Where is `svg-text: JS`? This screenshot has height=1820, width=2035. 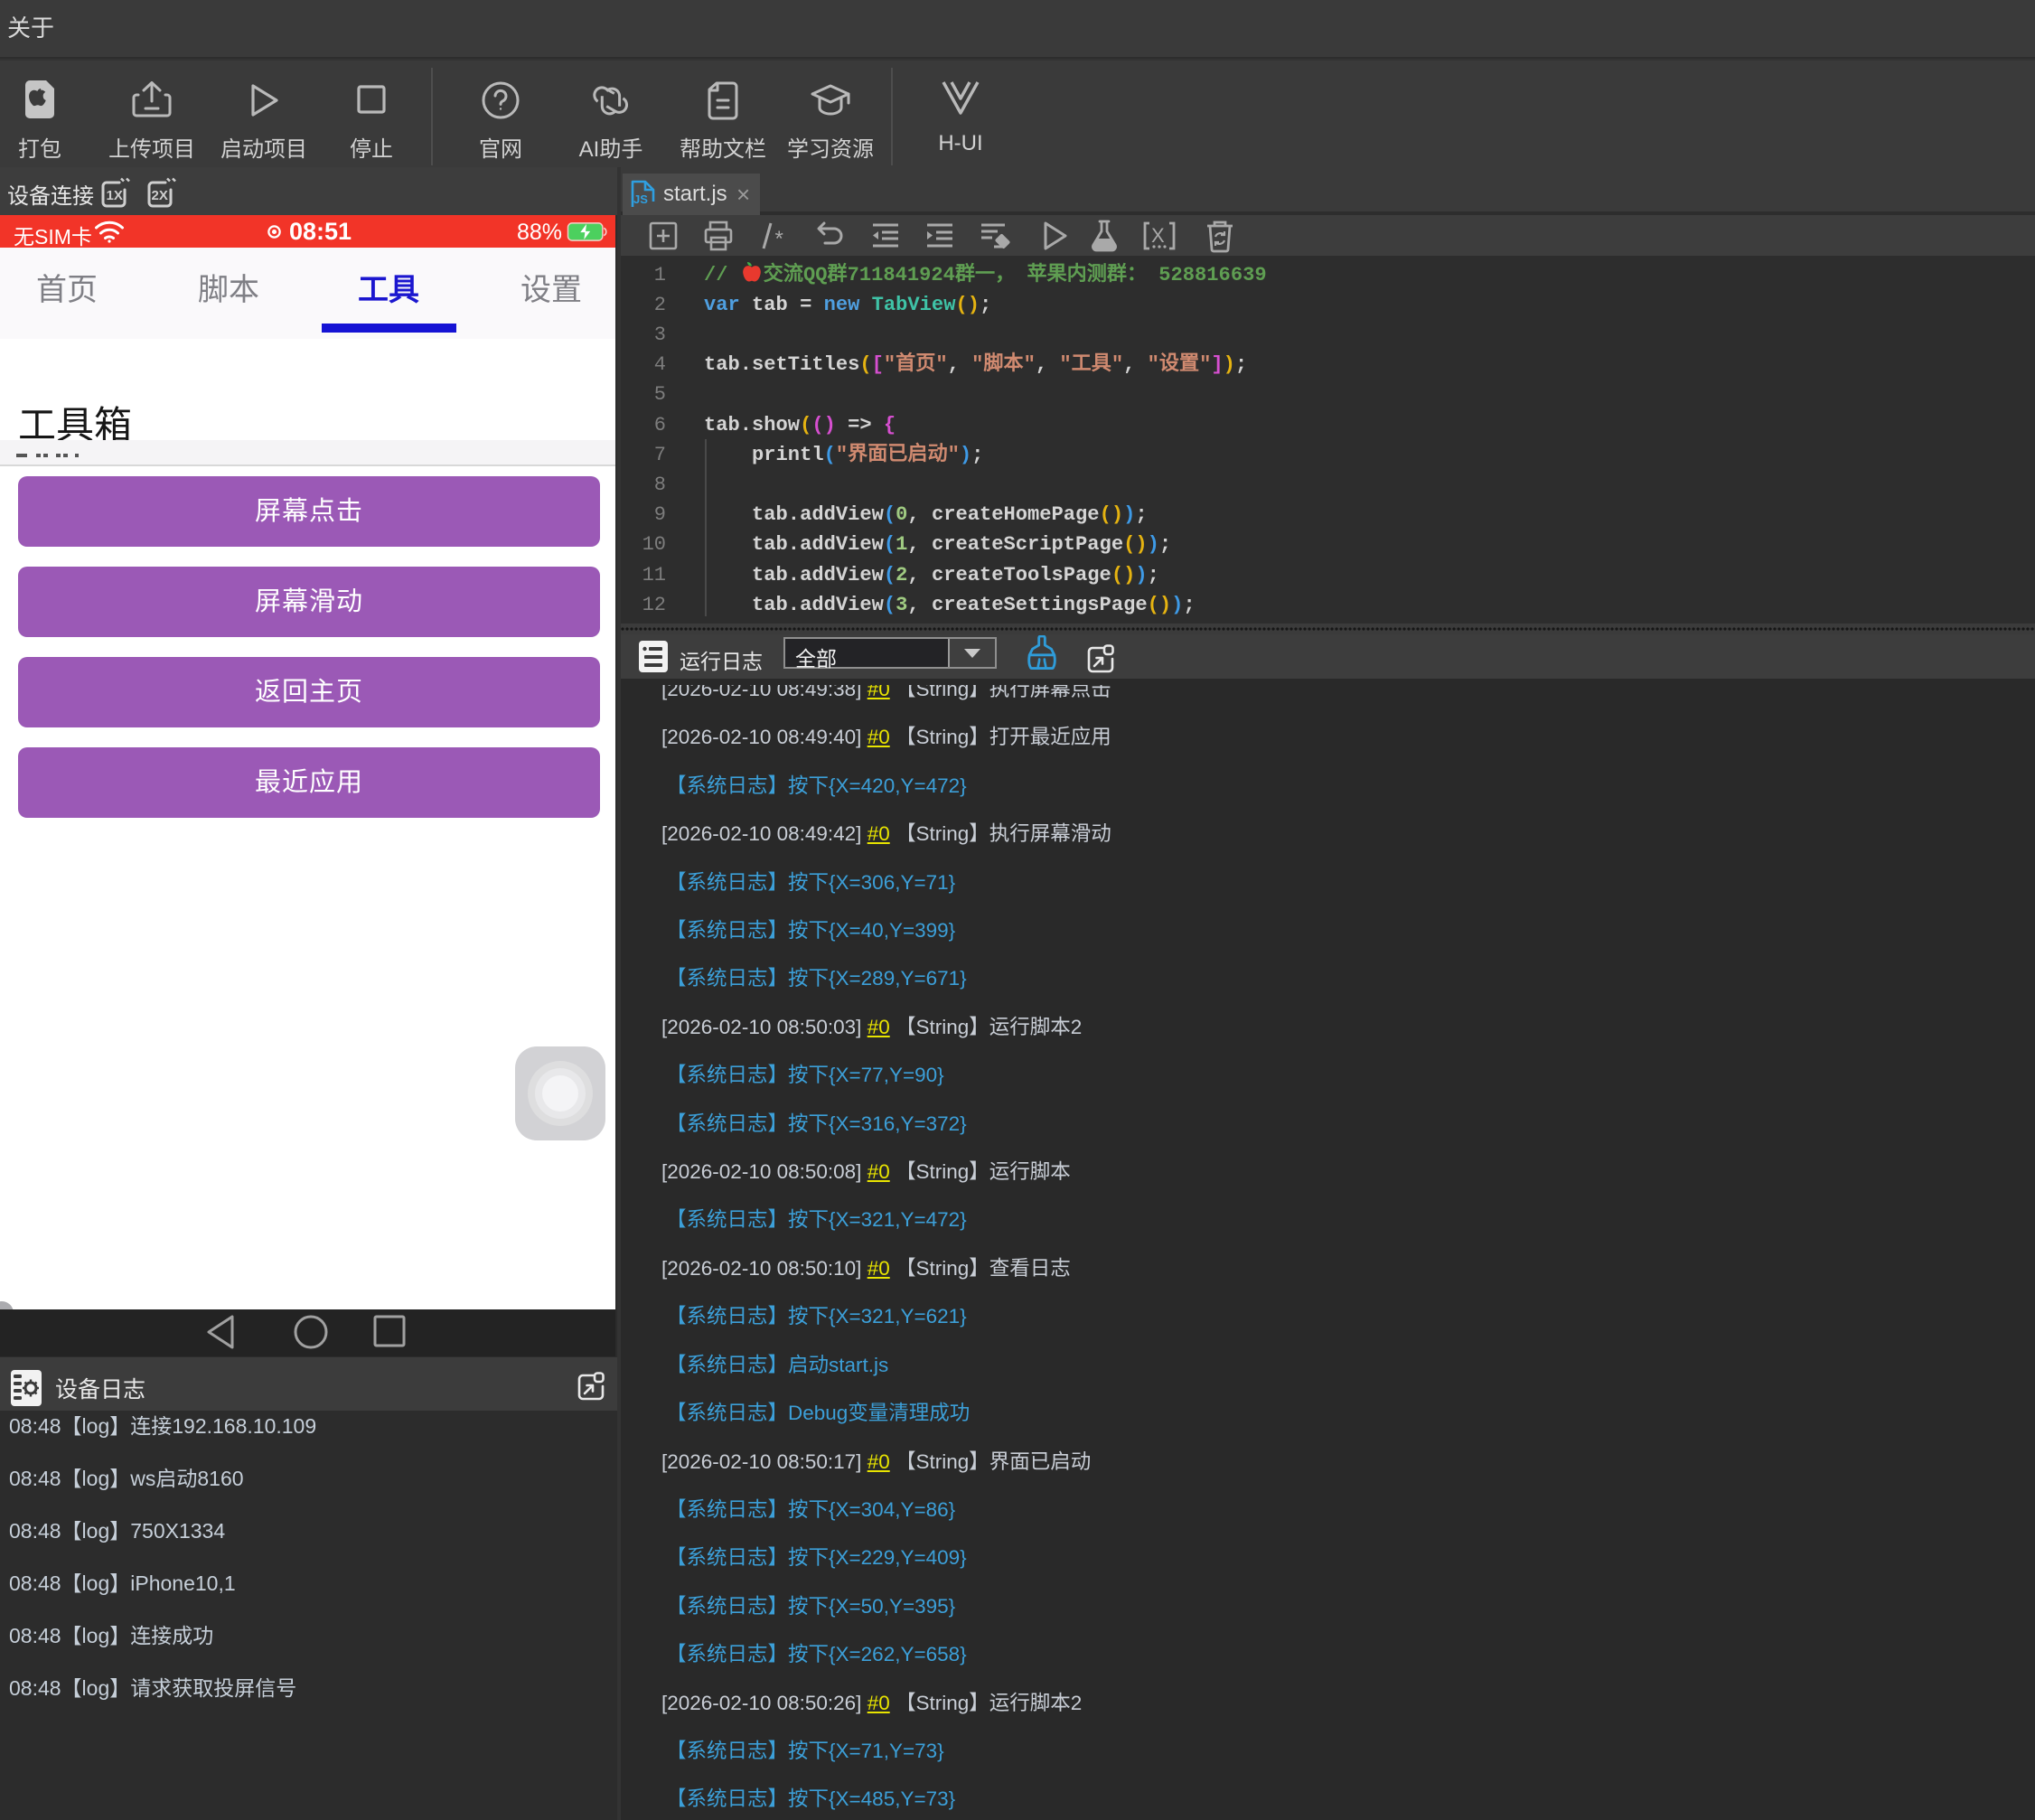 svg-text: JS is located at coordinates (640, 199).